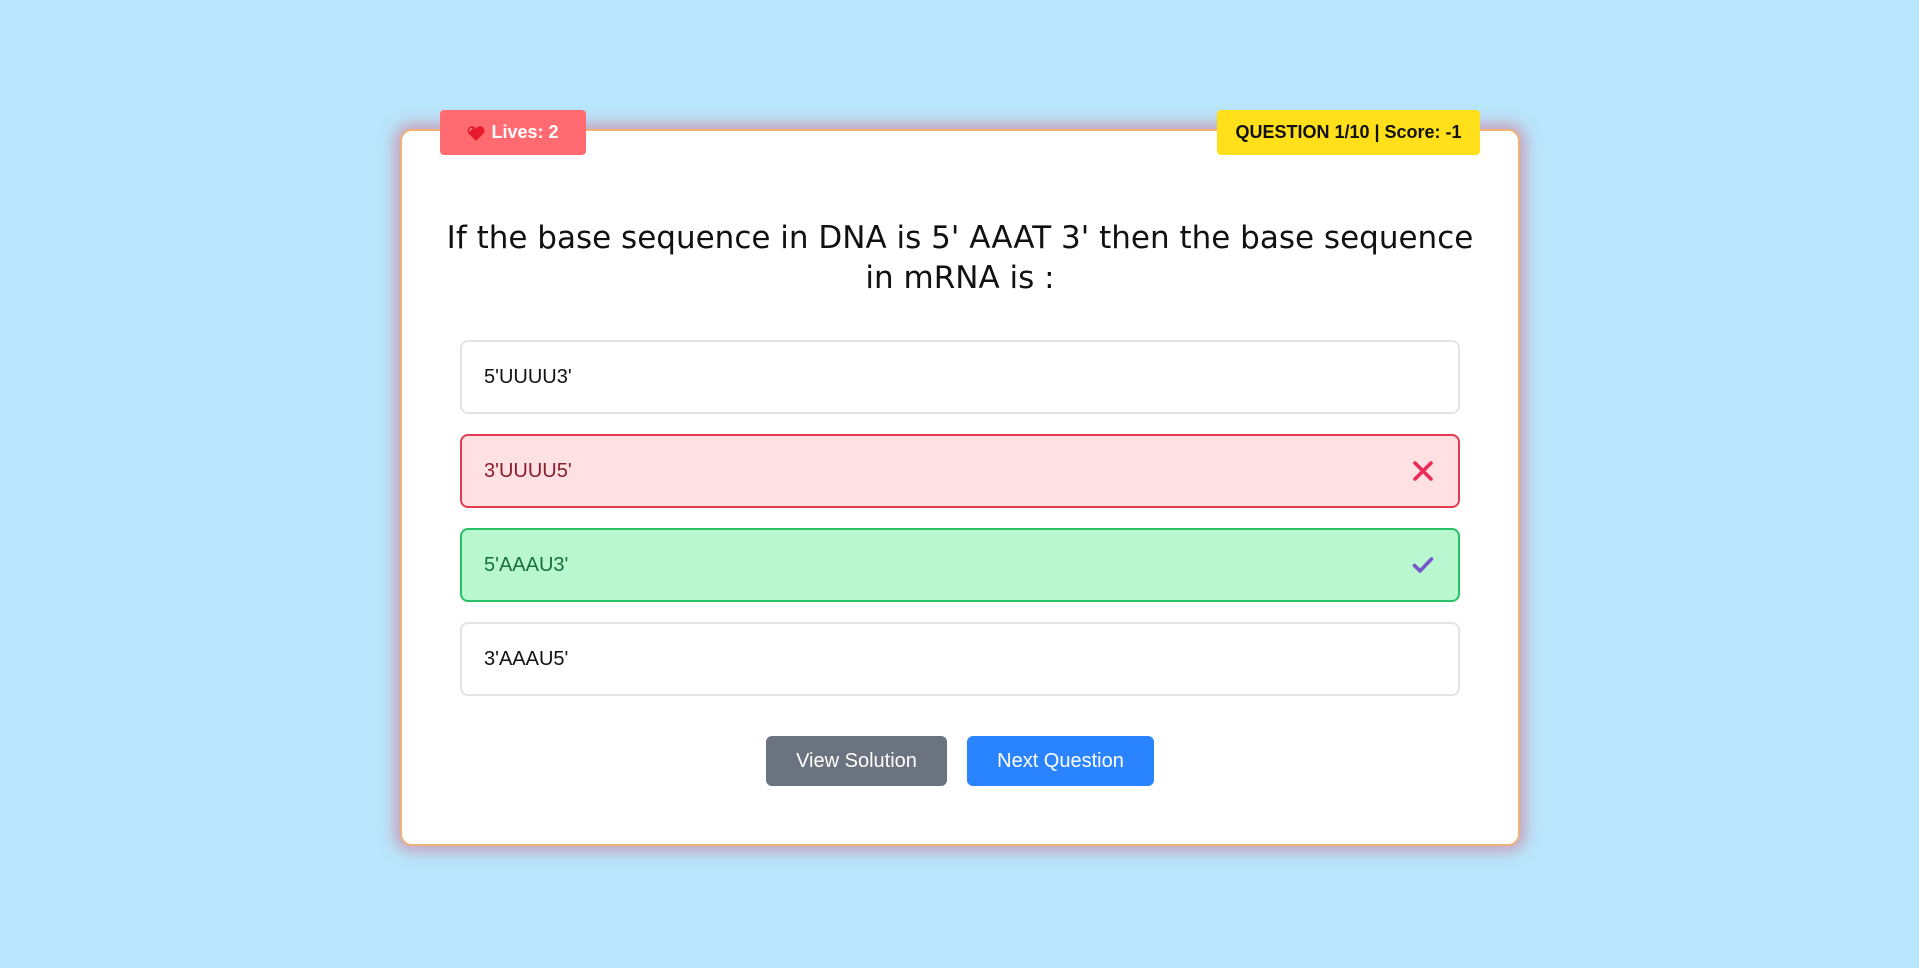 The image size is (1919, 968). I want to click on close-icon, so click(1423, 471).